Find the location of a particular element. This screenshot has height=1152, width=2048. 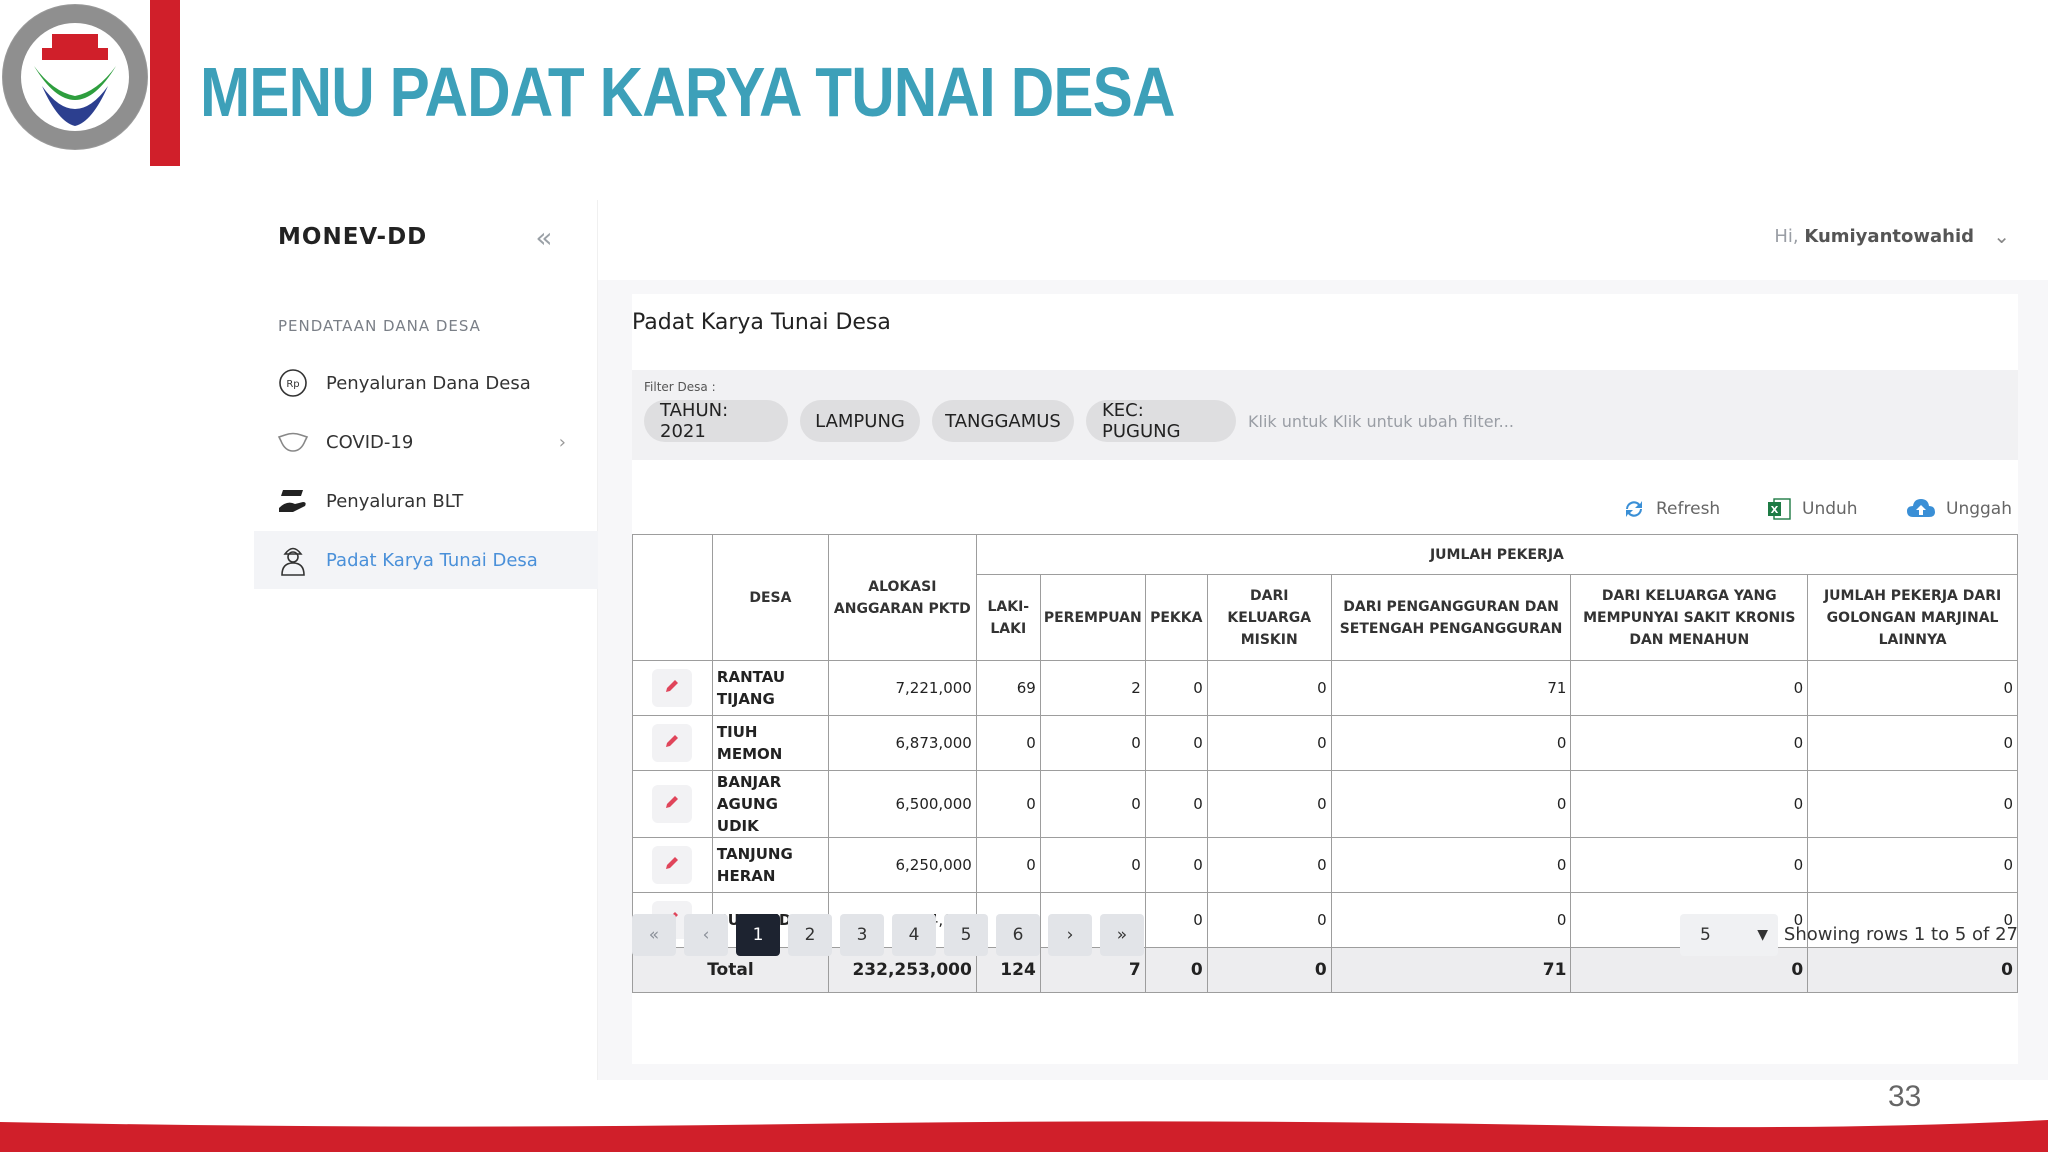

slide-page-number: 33 is located at coordinates (1905, 1096).